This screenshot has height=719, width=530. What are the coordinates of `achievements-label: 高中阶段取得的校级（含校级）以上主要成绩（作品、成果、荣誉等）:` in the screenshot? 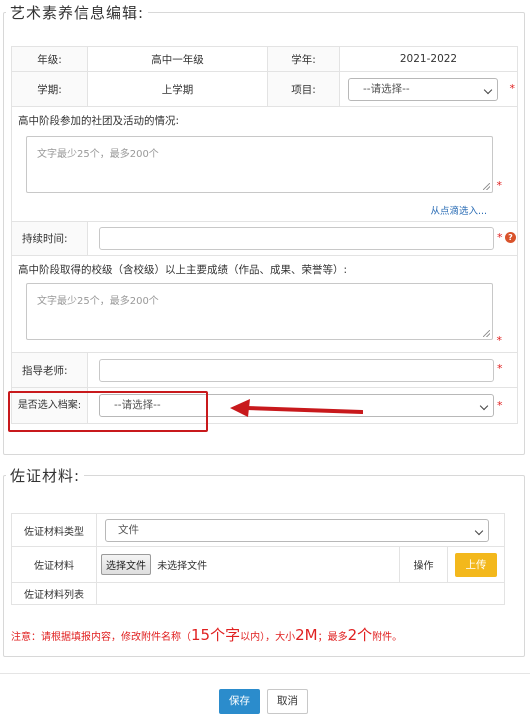 It's located at (183, 270).